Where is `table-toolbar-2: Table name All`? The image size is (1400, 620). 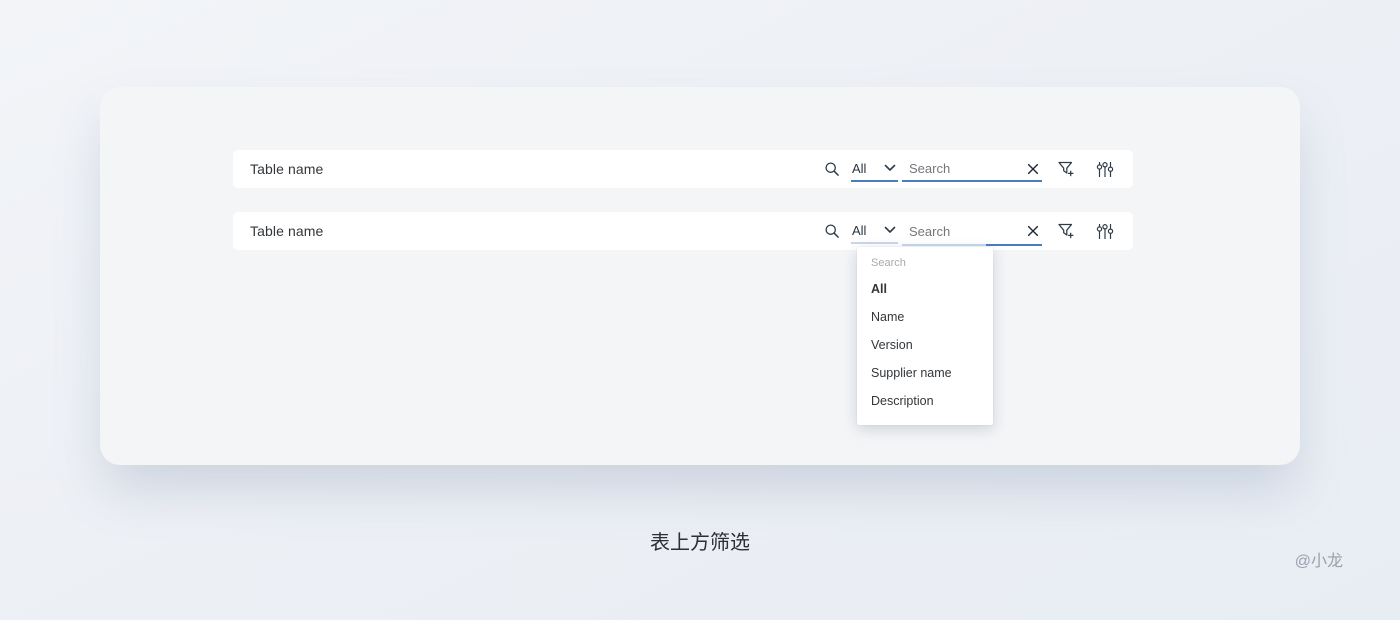 table-toolbar-2: Table name All is located at coordinates (683, 231).